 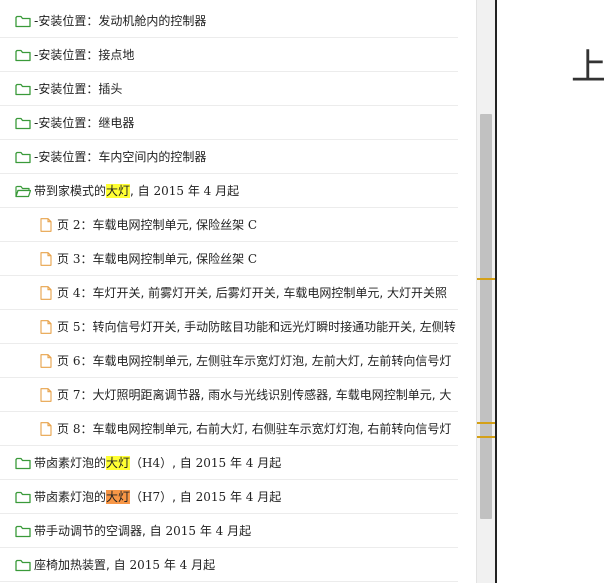 I want to click on tree-item-label: -安装位置：继电器, so click(x=84, y=122).